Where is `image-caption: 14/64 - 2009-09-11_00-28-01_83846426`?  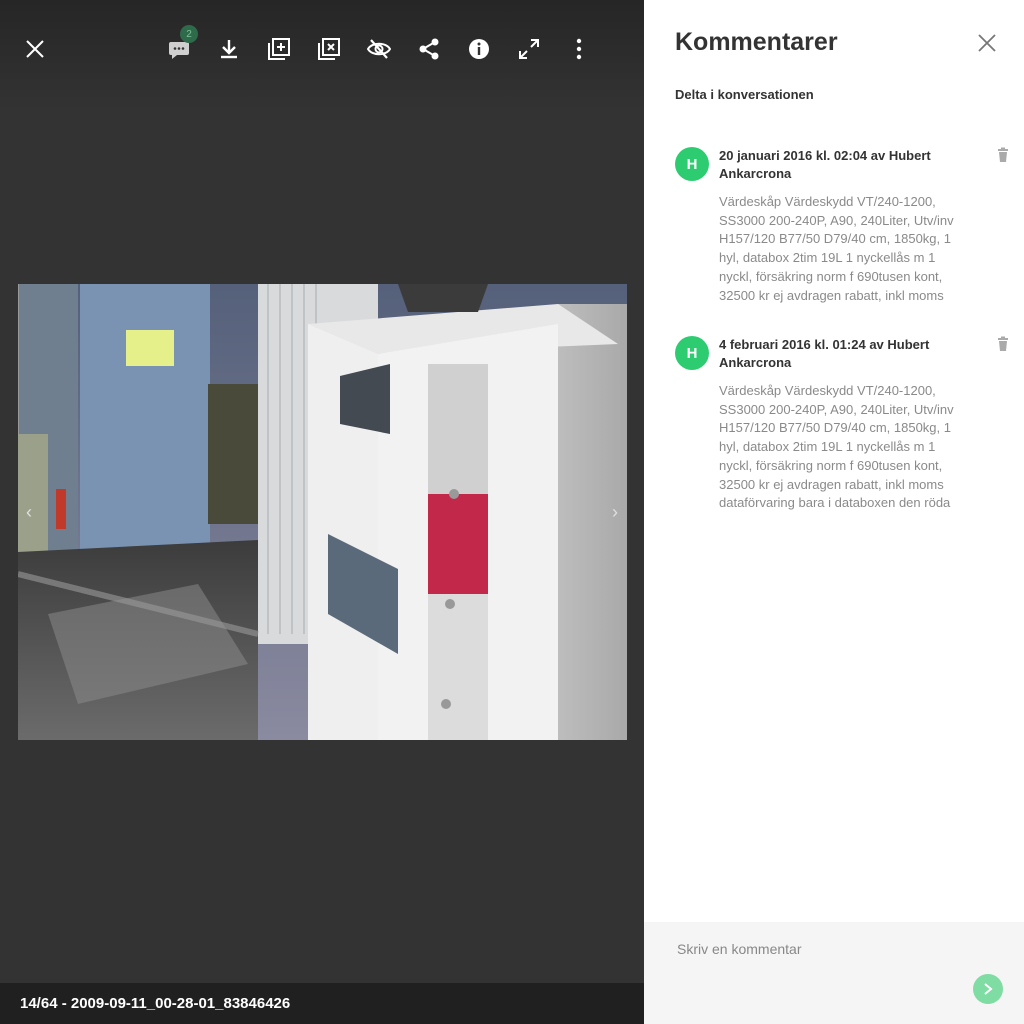 image-caption: 14/64 - 2009-09-11_00-28-01_83846426 is located at coordinates (322, 1003).